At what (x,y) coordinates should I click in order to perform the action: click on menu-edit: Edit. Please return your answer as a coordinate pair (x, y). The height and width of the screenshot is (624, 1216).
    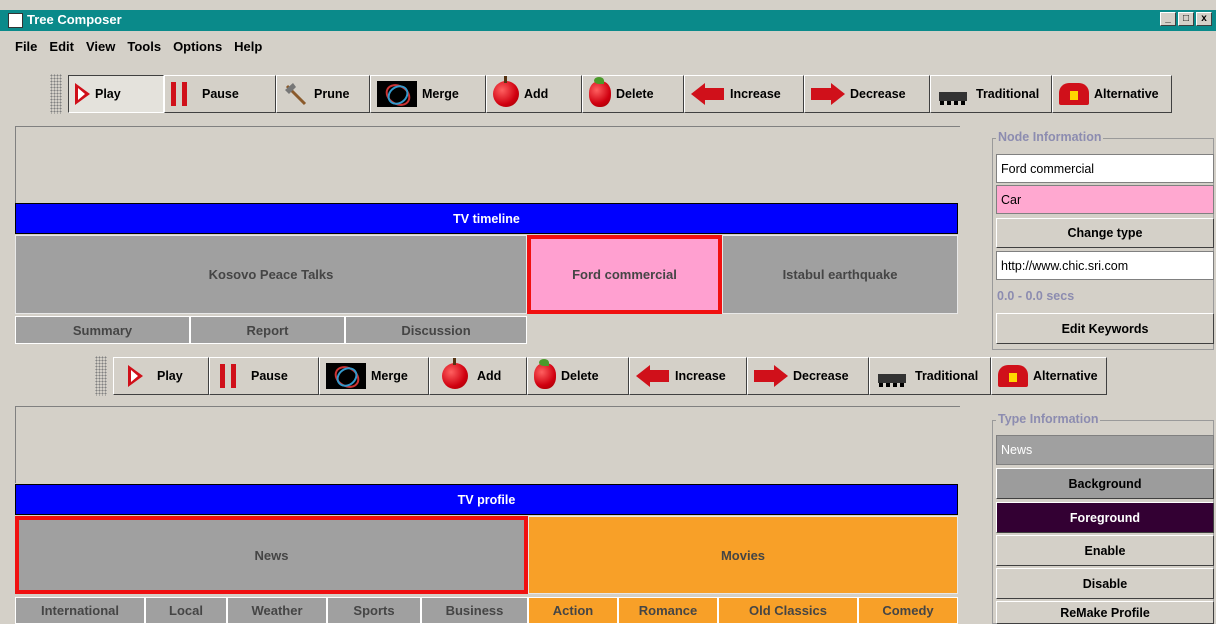
    Looking at the image, I should click on (61, 46).